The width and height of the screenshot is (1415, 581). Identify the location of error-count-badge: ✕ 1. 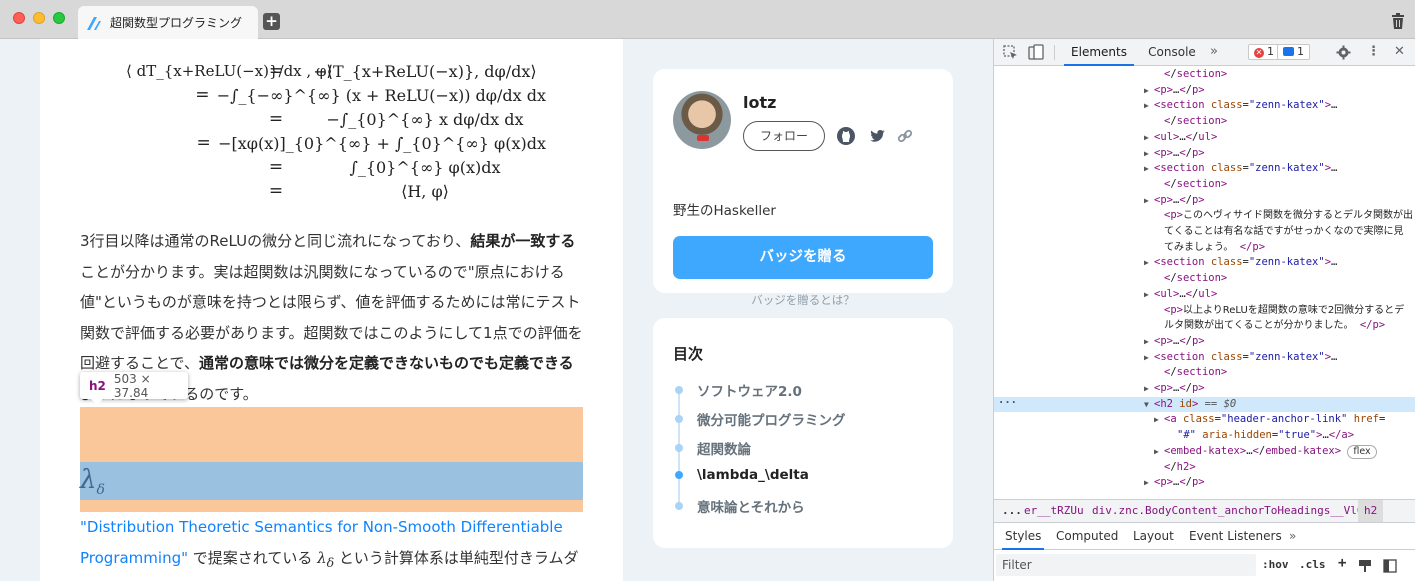
(1264, 52).